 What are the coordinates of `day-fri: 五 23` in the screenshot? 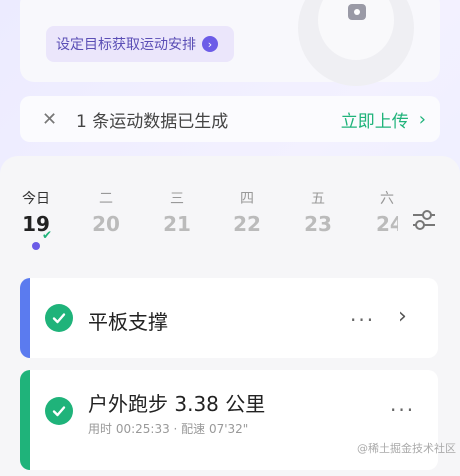 It's located at (318, 212).